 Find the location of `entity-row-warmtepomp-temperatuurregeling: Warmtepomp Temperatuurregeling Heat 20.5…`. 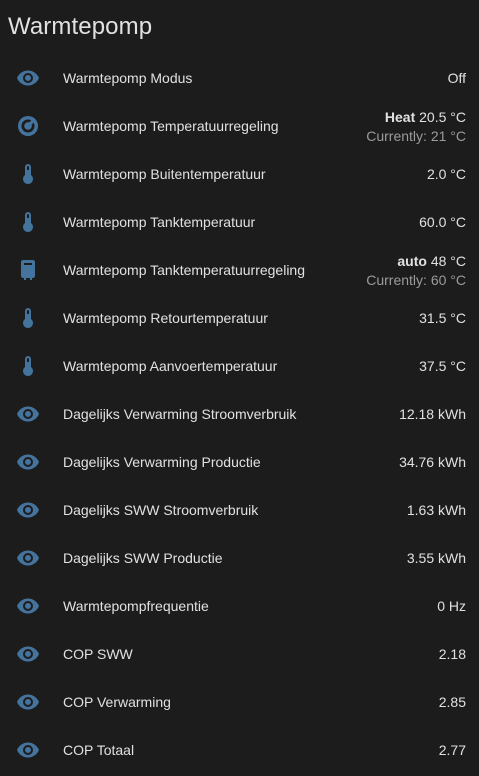

entity-row-warmtepomp-temperatuurregeling: Warmtepomp Temperatuurregeling Heat 20.5… is located at coordinates (239, 126).